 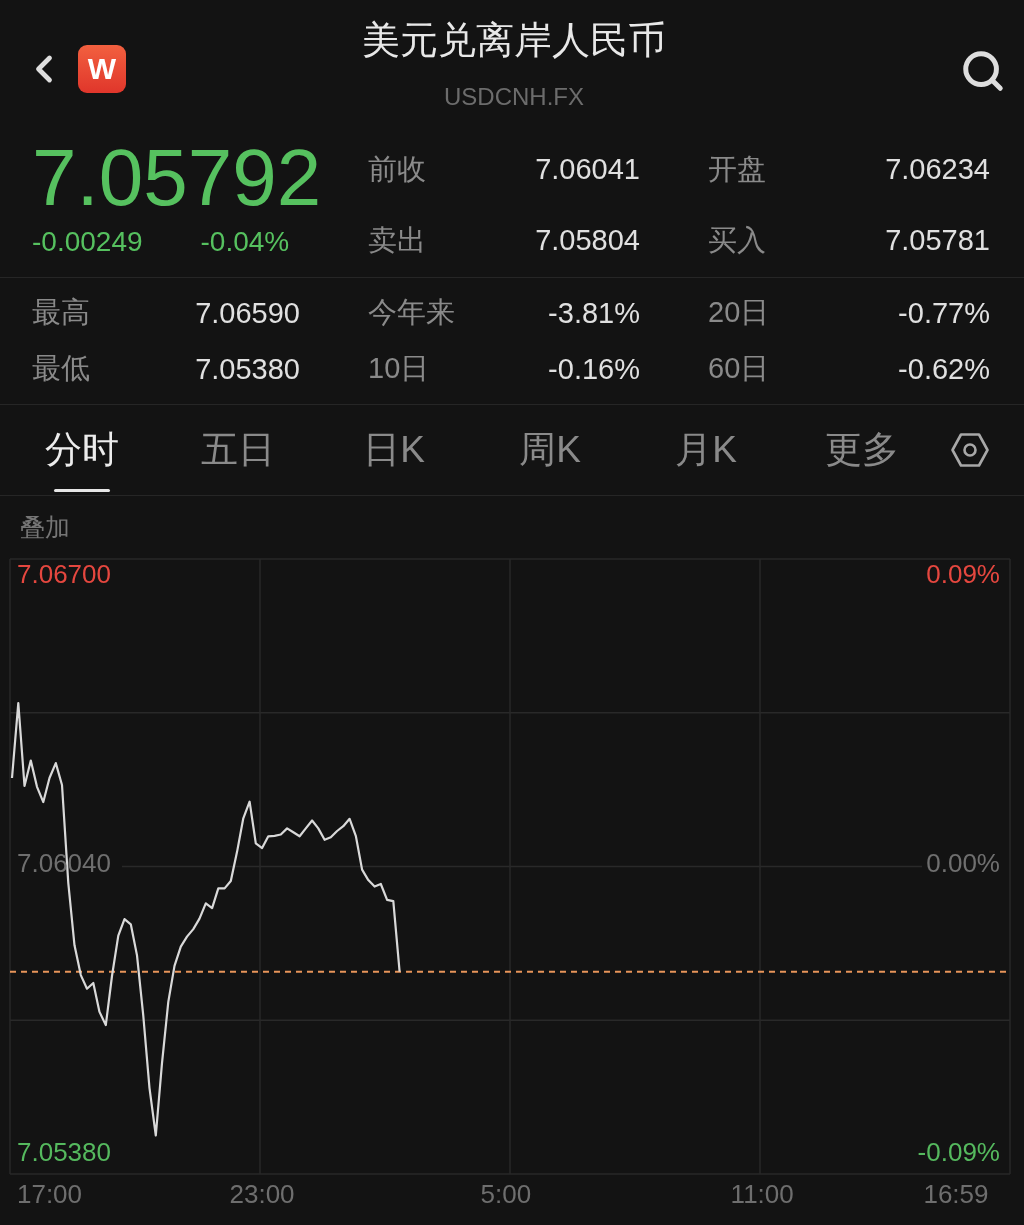 I want to click on period-tab: 五日, so click(x=238, y=450).